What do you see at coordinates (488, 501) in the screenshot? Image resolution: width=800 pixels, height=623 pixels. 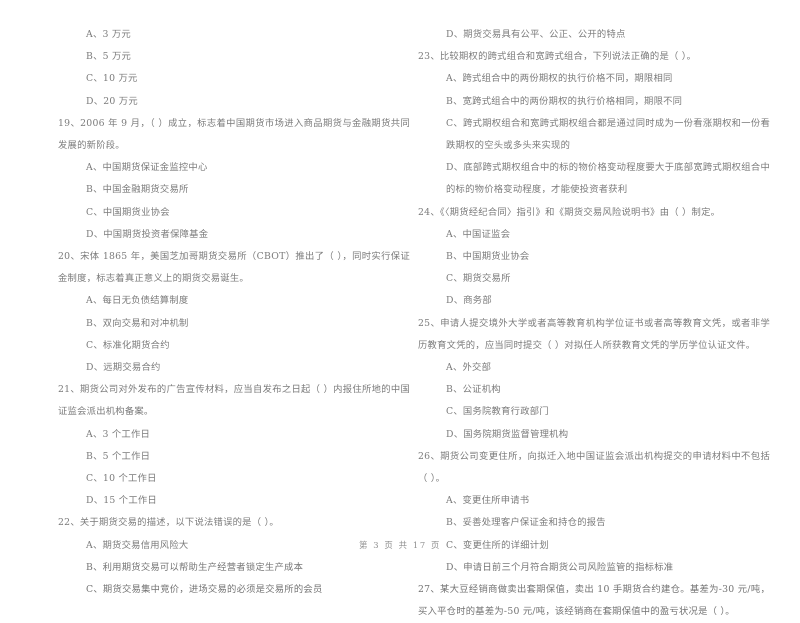 I see `option-item: A、变更住所申请书` at bounding box center [488, 501].